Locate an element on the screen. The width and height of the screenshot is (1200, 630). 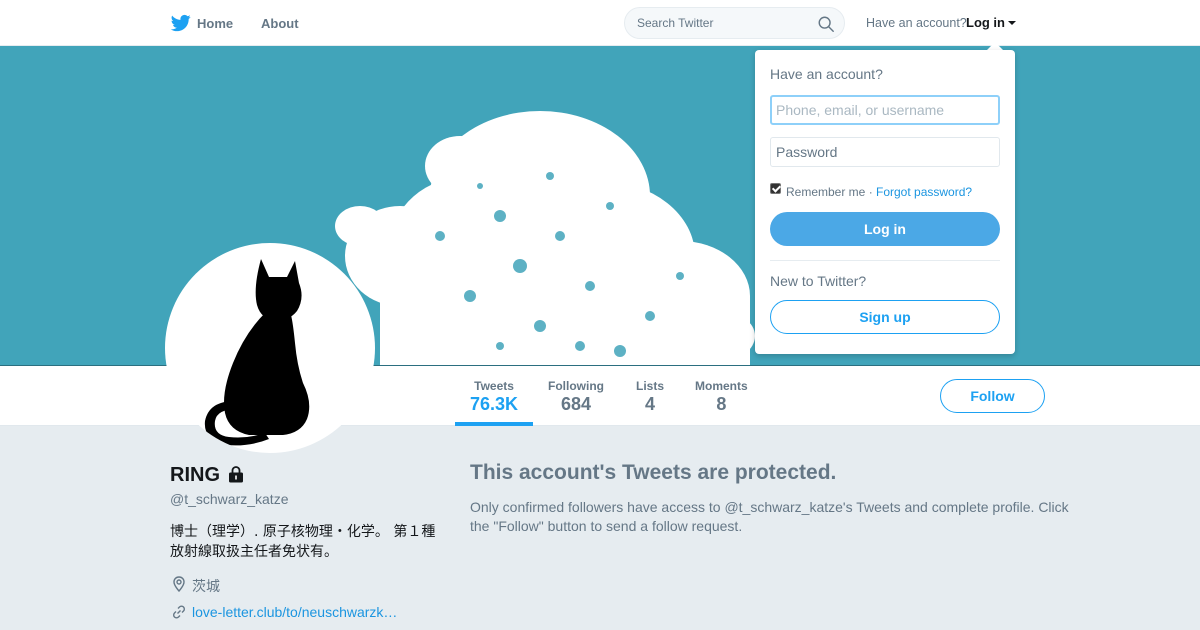
stat-label: Moments is located at coordinates (721, 386).